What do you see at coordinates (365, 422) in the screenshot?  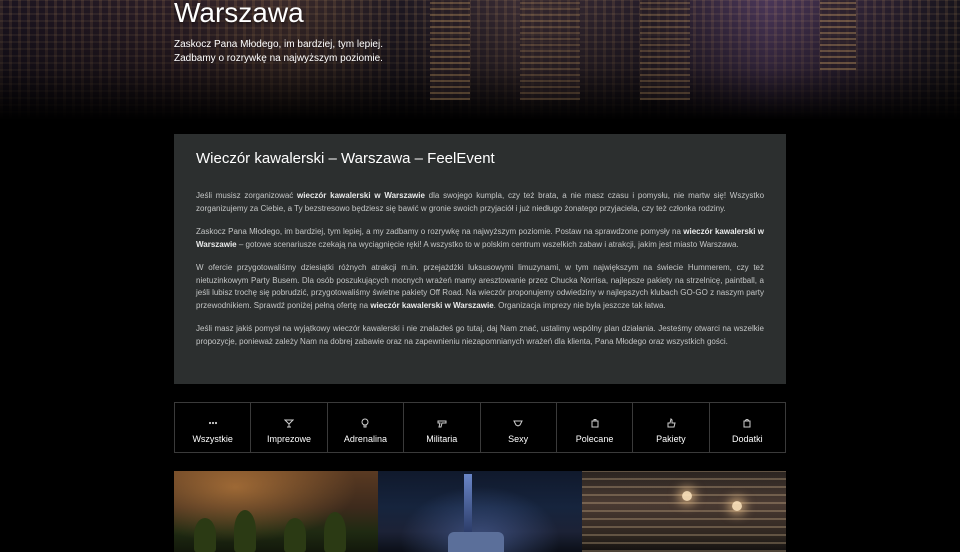 I see `bulb-icon` at bounding box center [365, 422].